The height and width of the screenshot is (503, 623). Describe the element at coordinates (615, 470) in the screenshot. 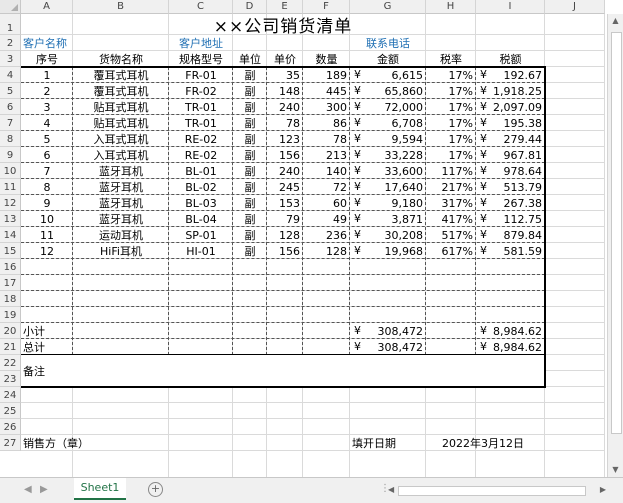

I see `scroll-down-icon: ▼` at that location.